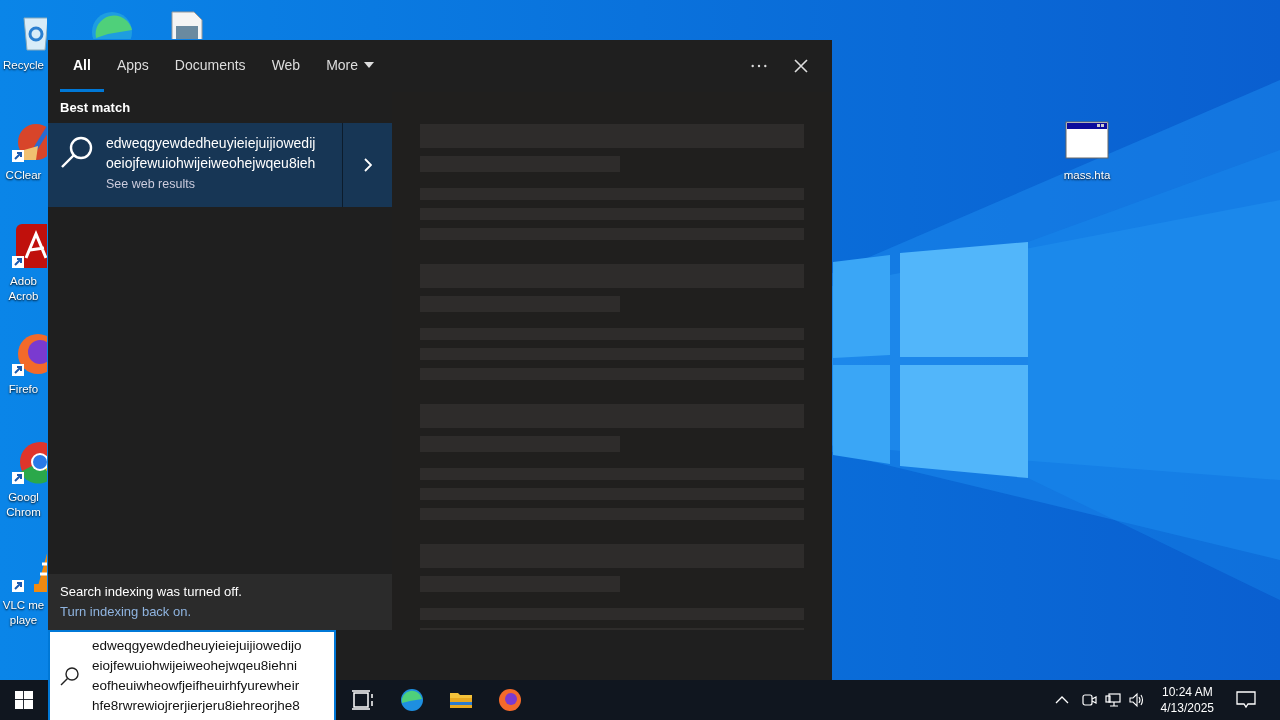  I want to click on edge-icon, so click(412, 700).